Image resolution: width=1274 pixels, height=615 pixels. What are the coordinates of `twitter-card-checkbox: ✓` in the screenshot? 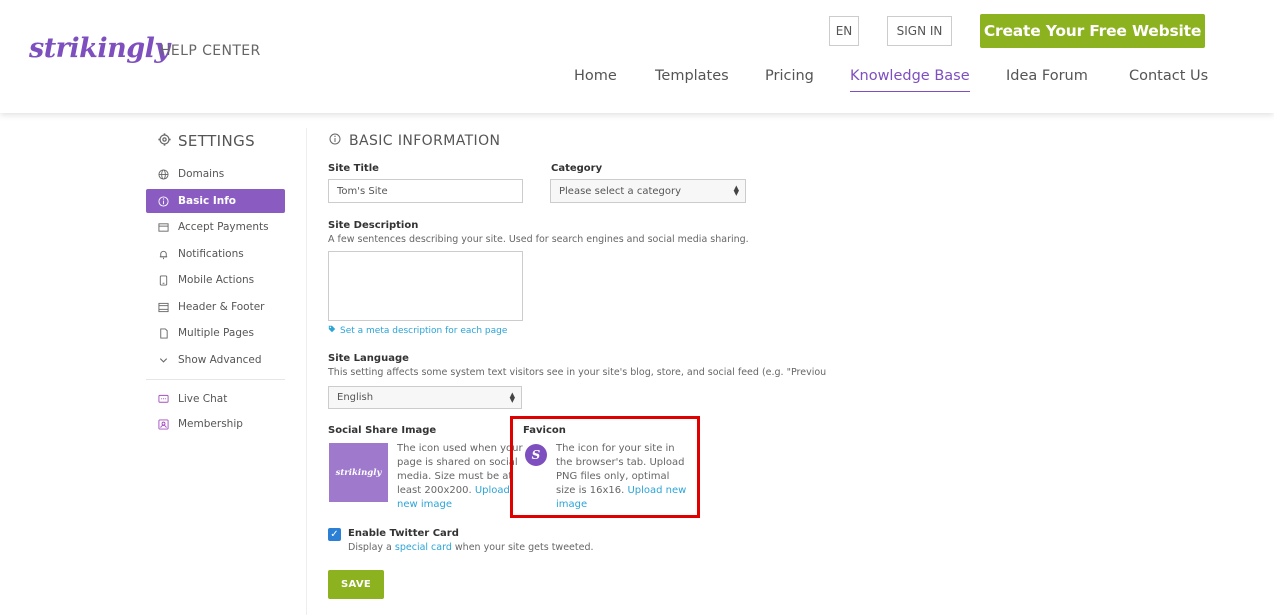 It's located at (334, 534).